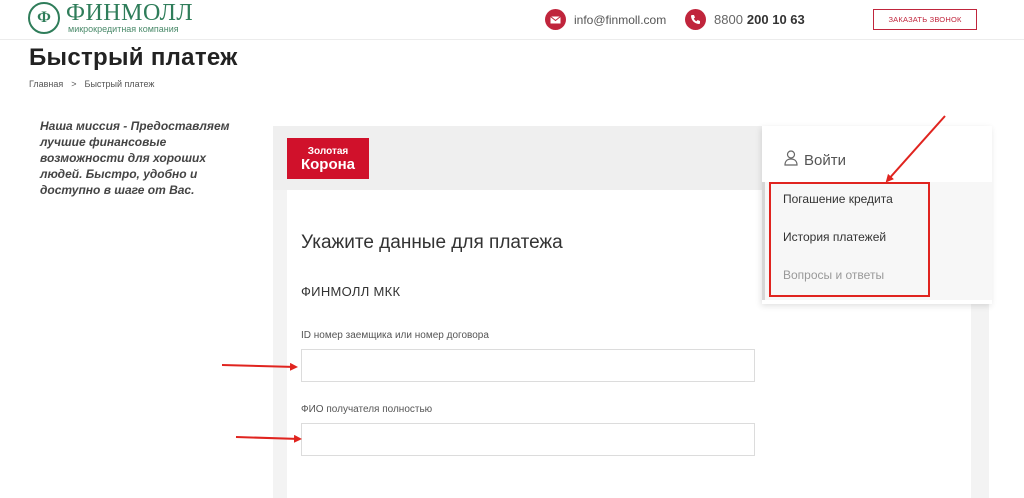 The image size is (1024, 498). Describe the element at coordinates (133, 57) in the screenshot. I see `page-title: Быстрый платеж` at that location.